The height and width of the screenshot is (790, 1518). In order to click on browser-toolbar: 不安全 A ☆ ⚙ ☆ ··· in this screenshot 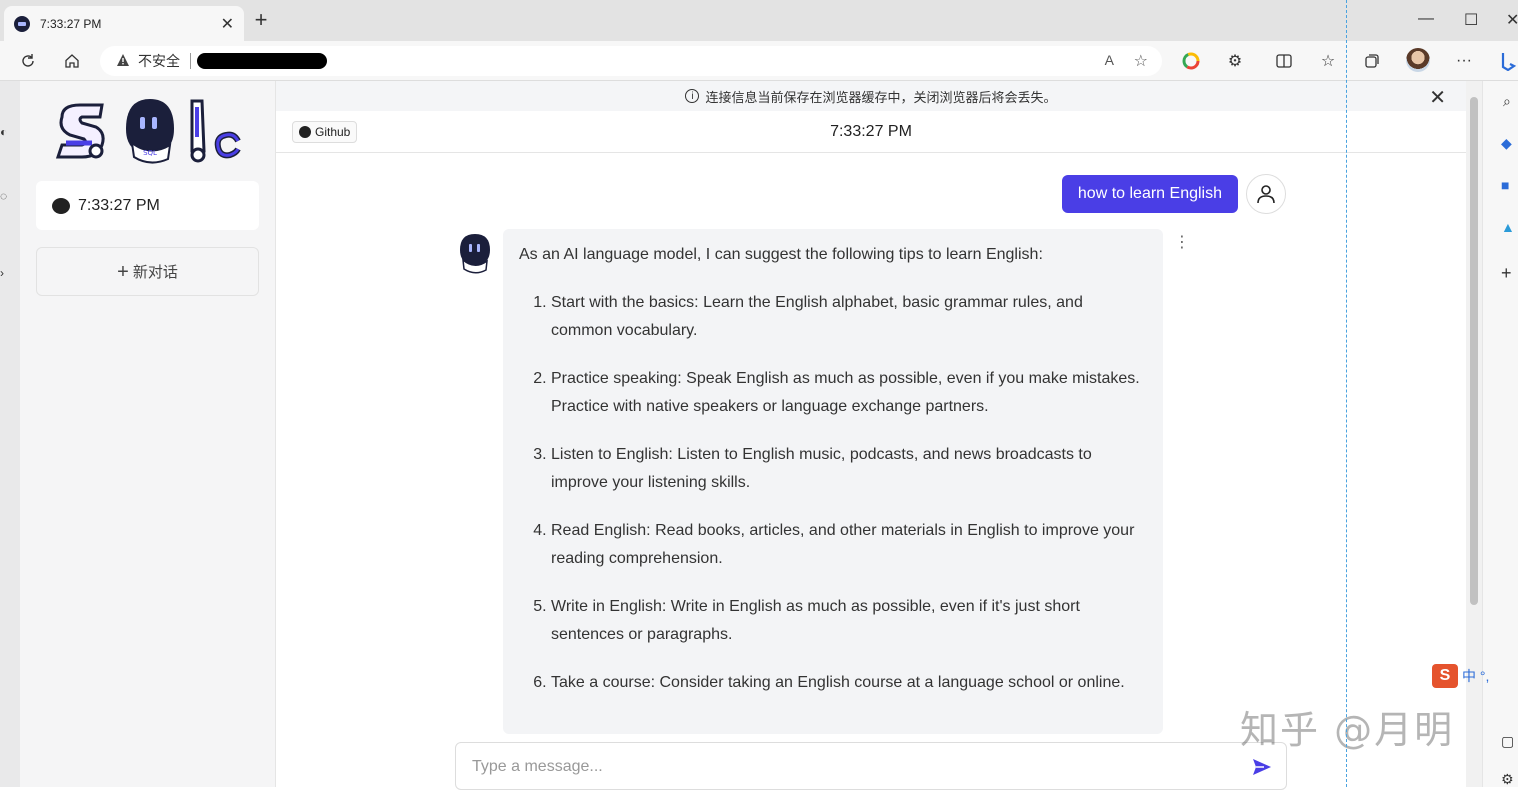, I will do `click(759, 61)`.